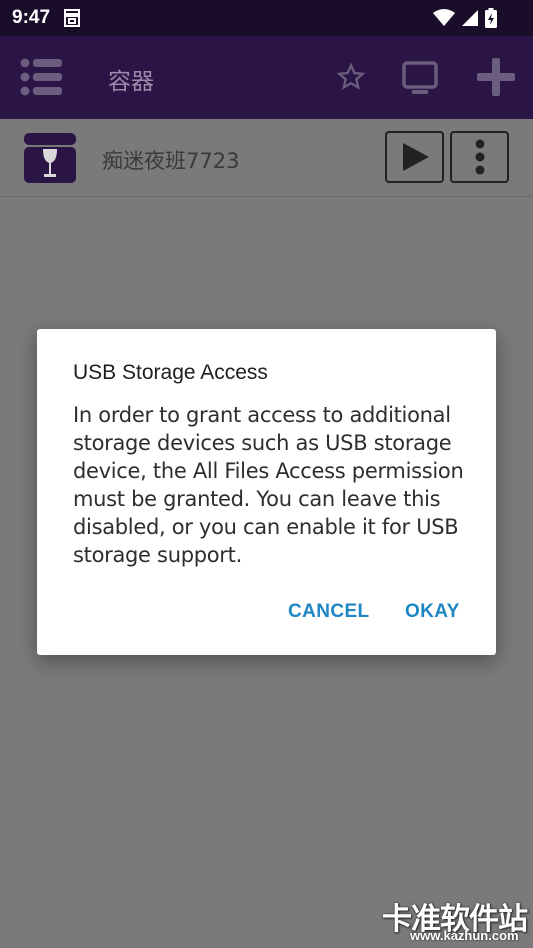 This screenshot has width=533, height=948. Describe the element at coordinates (470, 18) in the screenshot. I see `signal-icon` at that location.